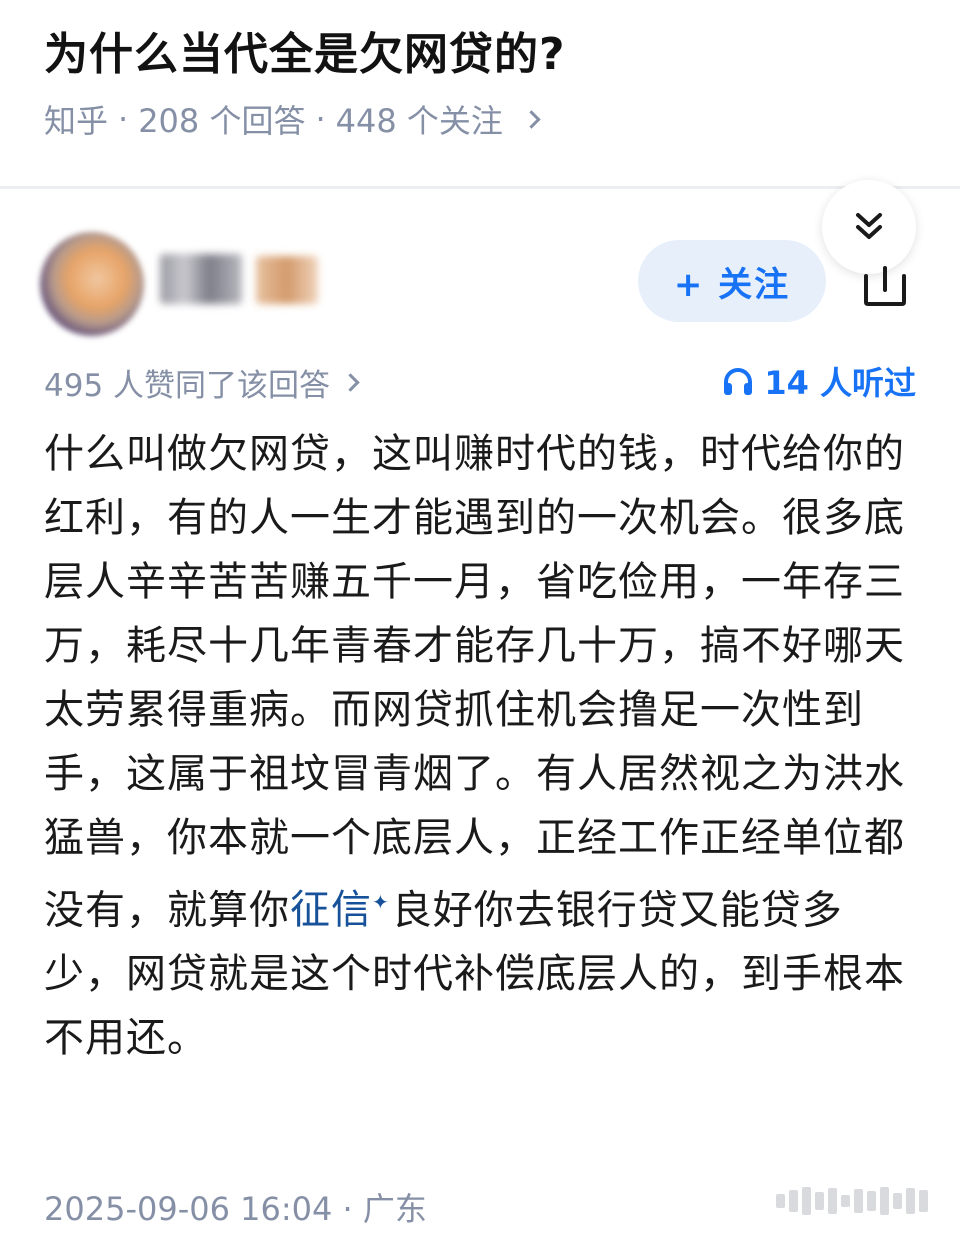 The width and height of the screenshot is (960, 1234). Describe the element at coordinates (76, 121) in the screenshot. I see `source-label: 知乎` at that location.